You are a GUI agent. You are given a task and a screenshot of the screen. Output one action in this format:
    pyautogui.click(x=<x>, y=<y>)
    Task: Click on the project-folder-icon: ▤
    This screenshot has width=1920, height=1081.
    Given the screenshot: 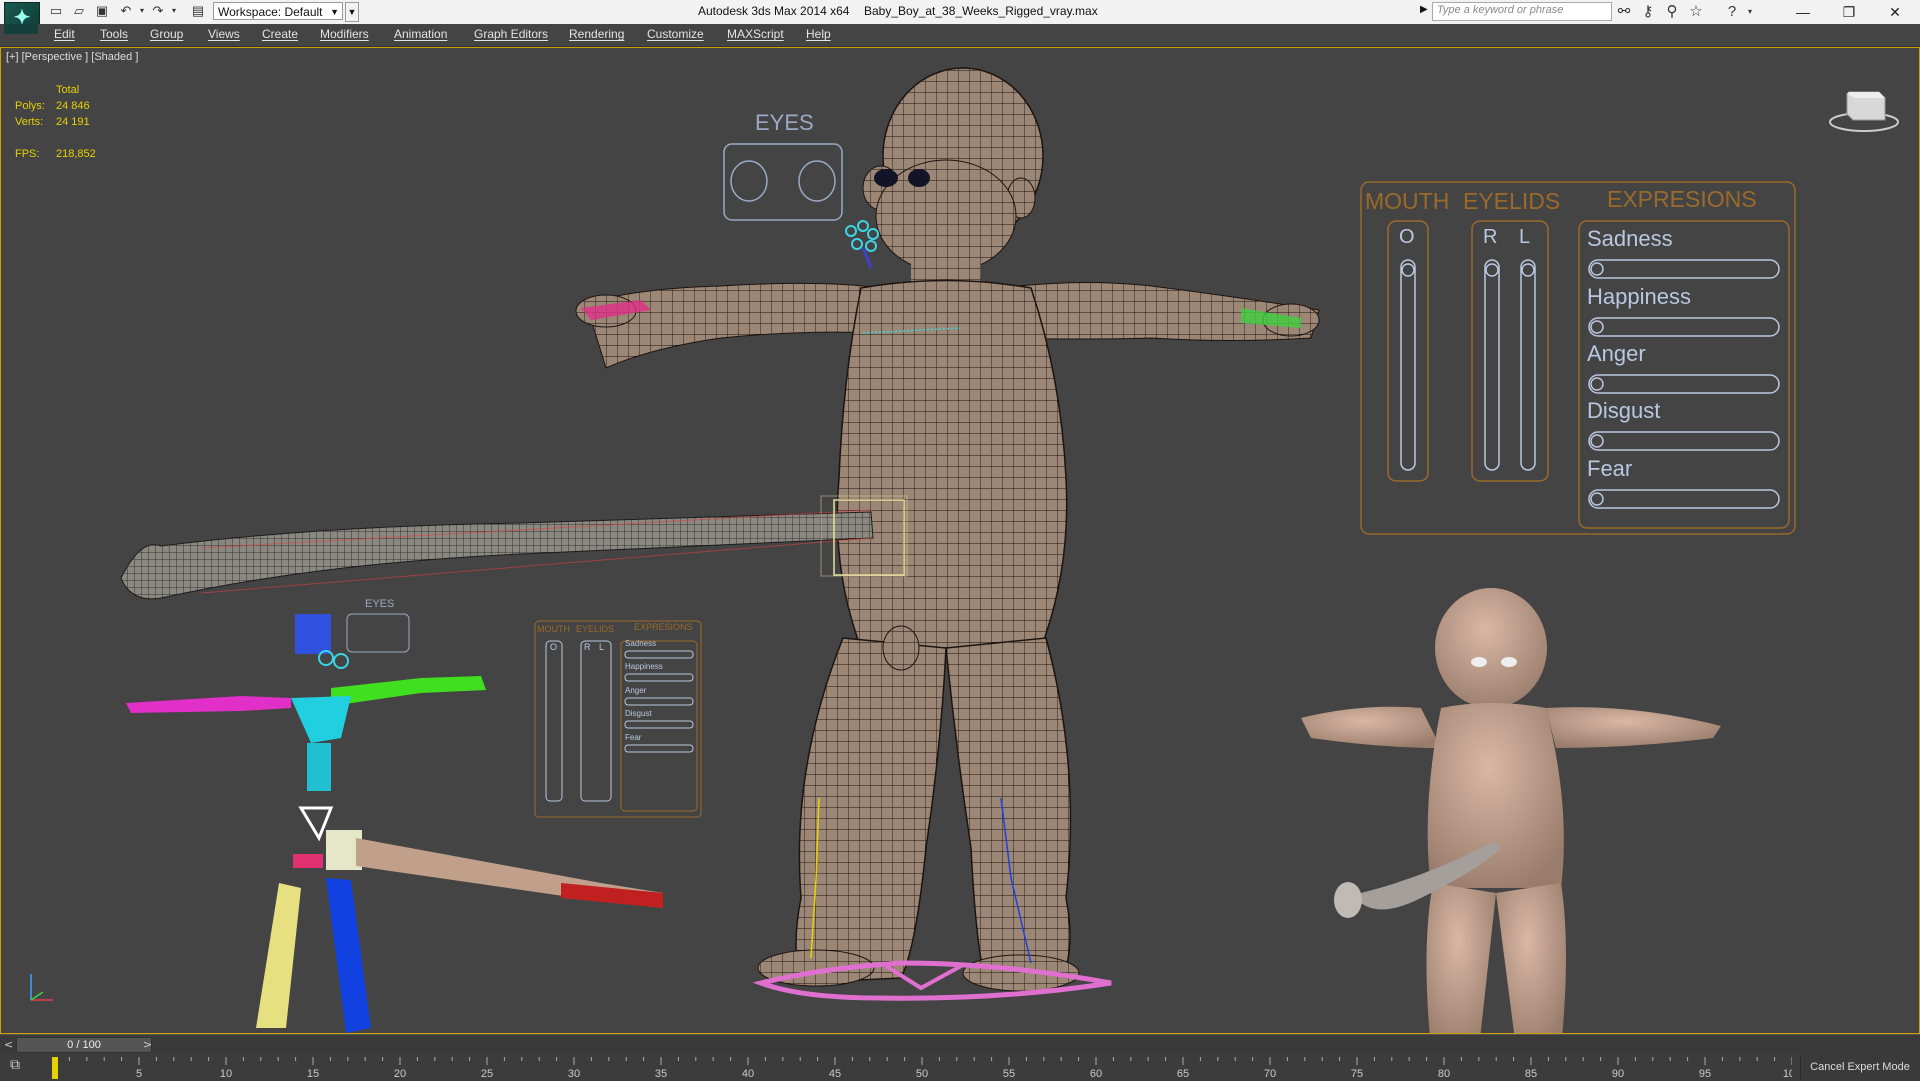 What is the action you would take?
    pyautogui.click(x=198, y=11)
    